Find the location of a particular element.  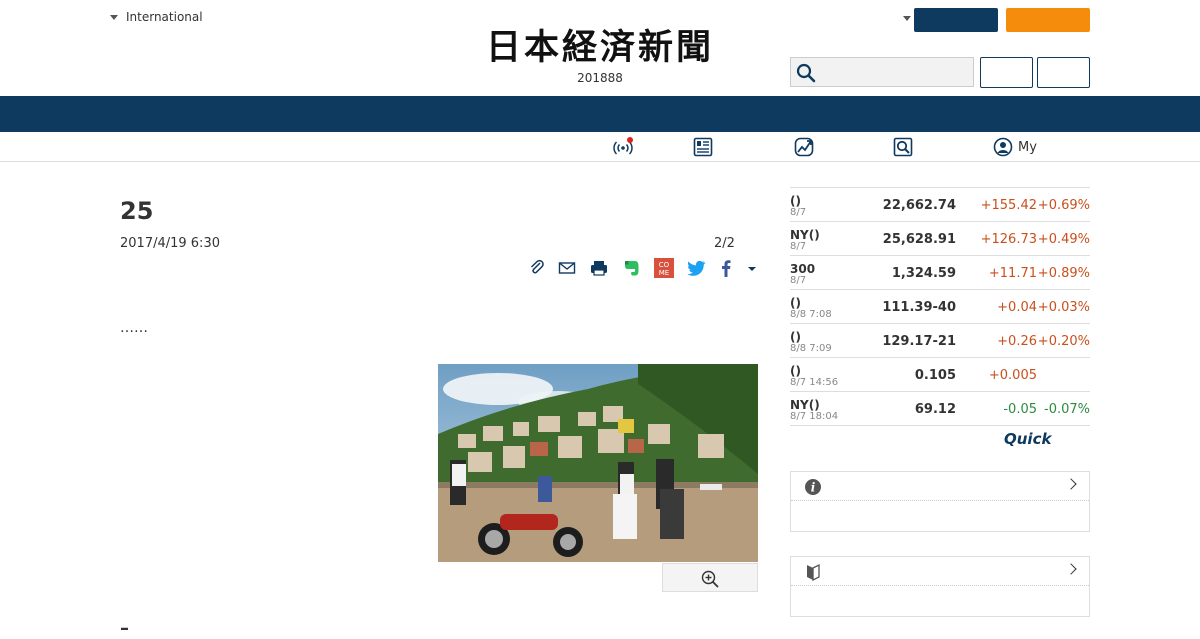

svg-text: i is located at coordinates (813, 488).